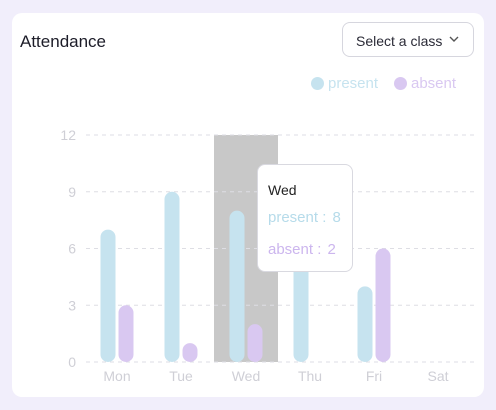 The width and height of the screenshot is (496, 410). I want to click on x-tick-label: Mon, so click(116, 376).